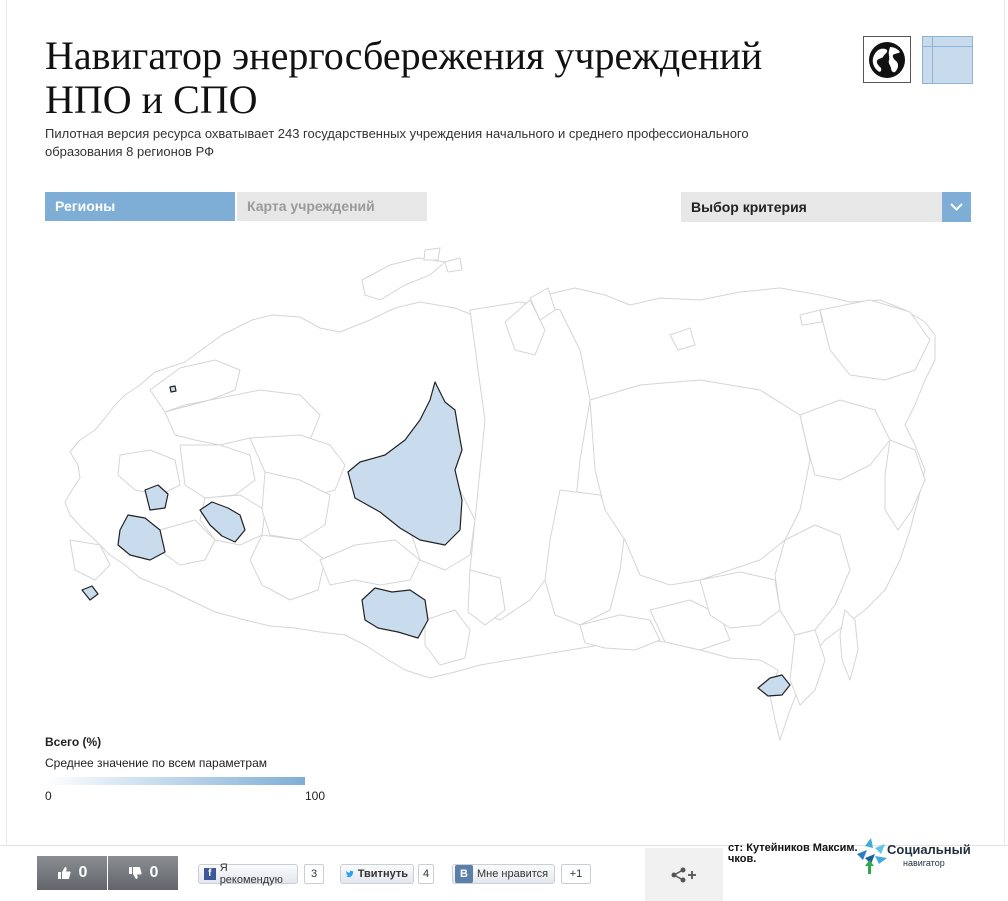 The image size is (1008, 901). Describe the element at coordinates (749, 207) in the screenshot. I see `criteria-select-label: Выбор критерия` at that location.